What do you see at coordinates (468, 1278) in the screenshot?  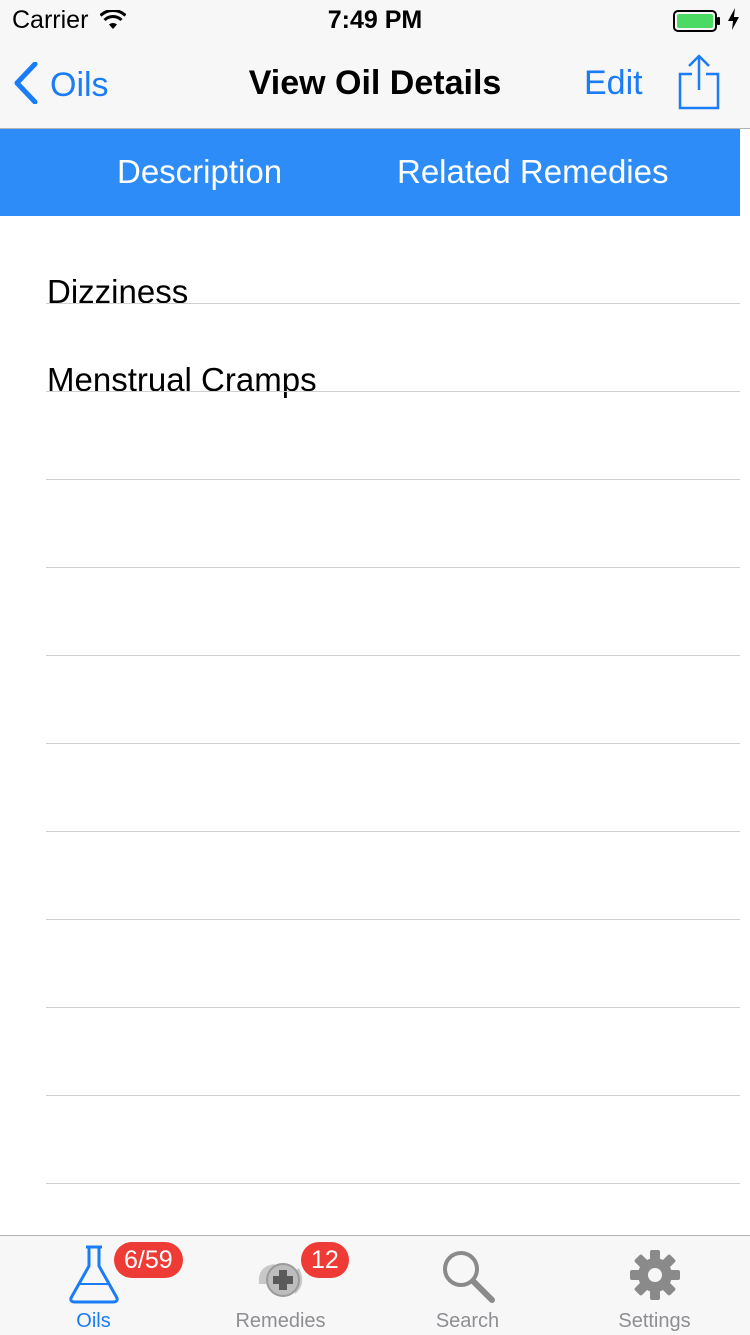 I see `search-icon` at bounding box center [468, 1278].